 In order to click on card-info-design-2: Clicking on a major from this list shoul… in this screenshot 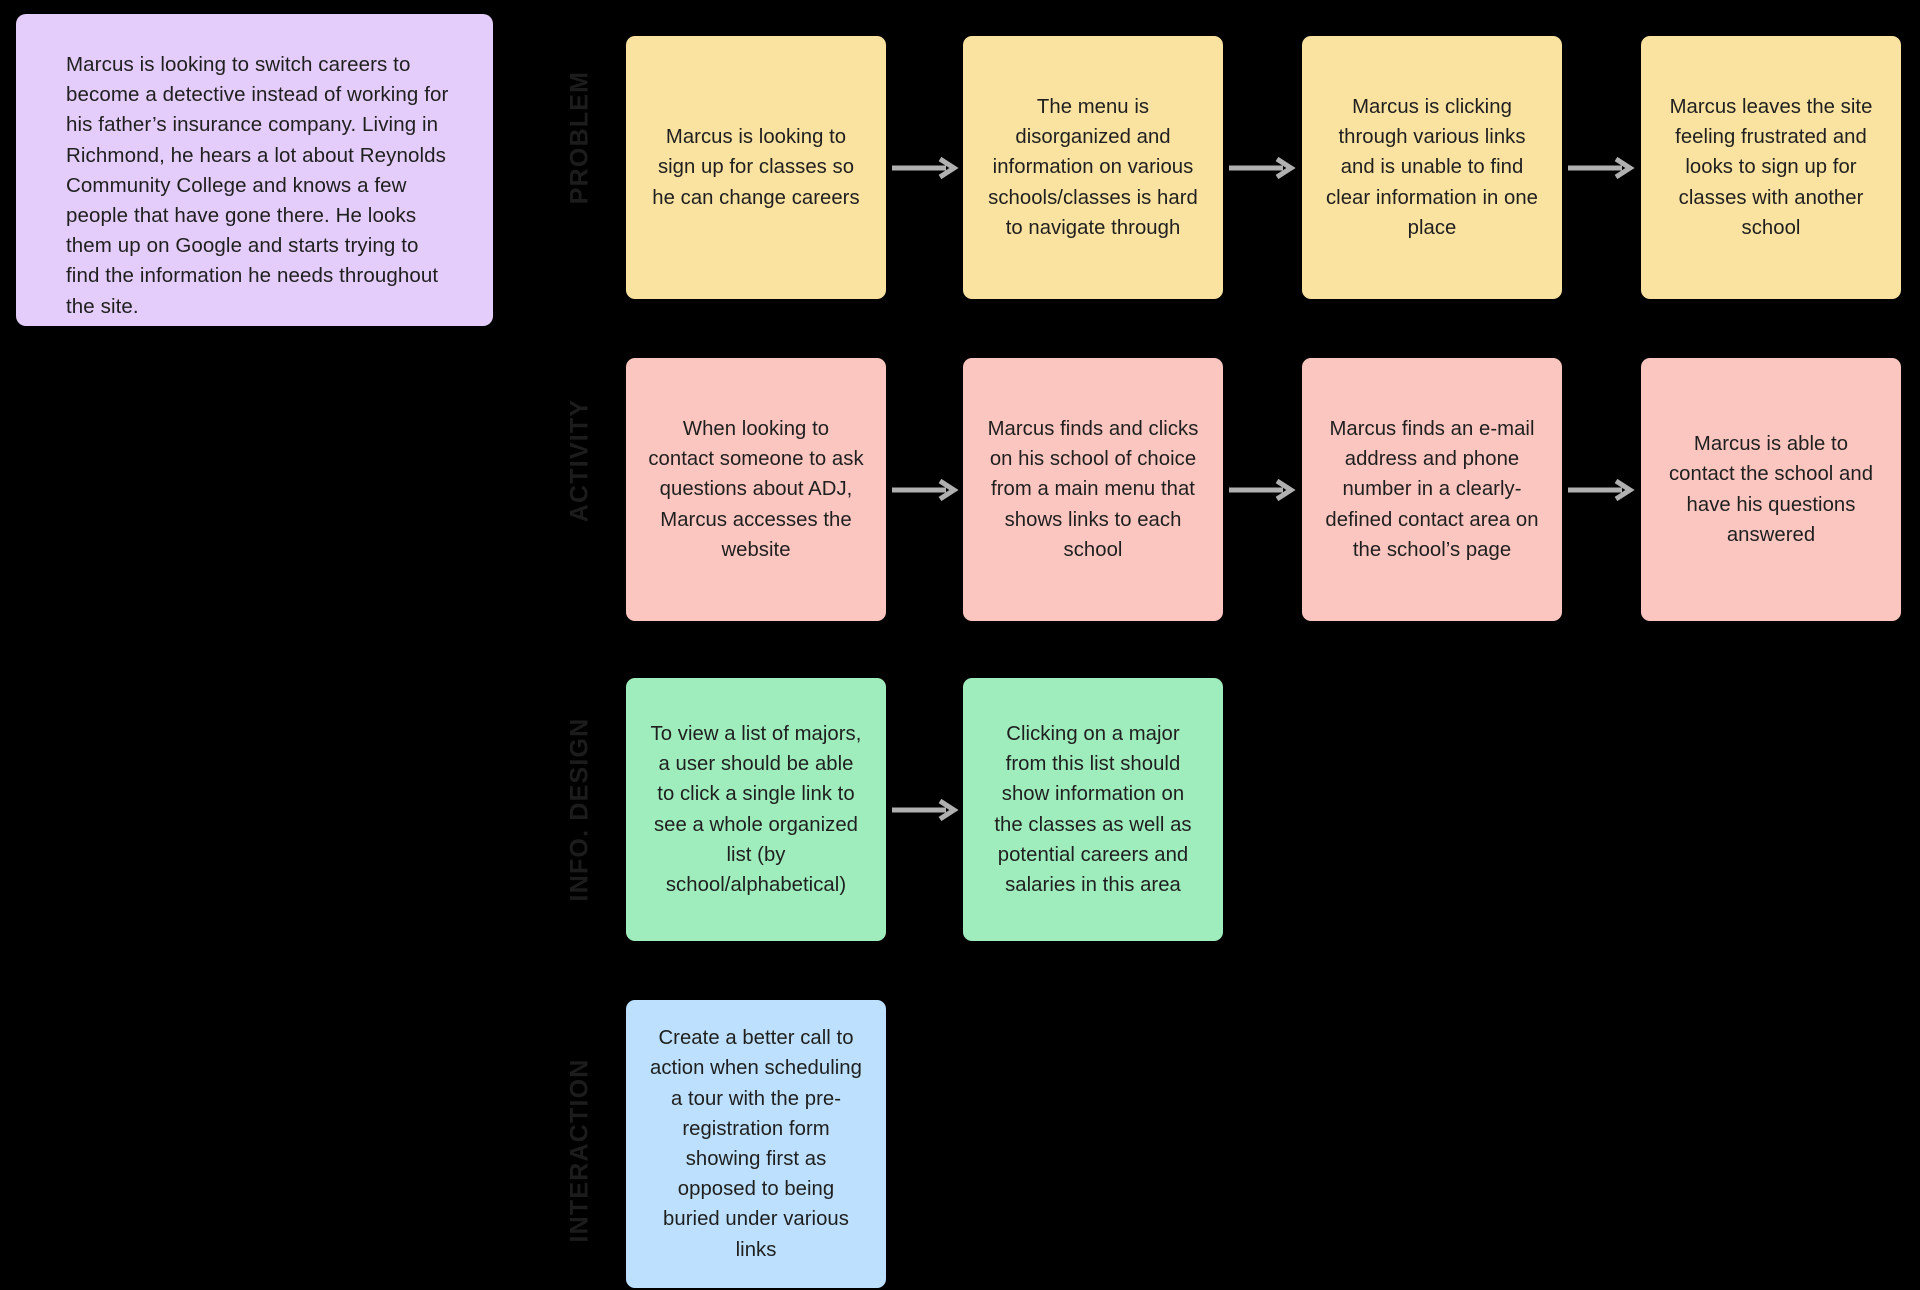, I will do `click(1093, 809)`.